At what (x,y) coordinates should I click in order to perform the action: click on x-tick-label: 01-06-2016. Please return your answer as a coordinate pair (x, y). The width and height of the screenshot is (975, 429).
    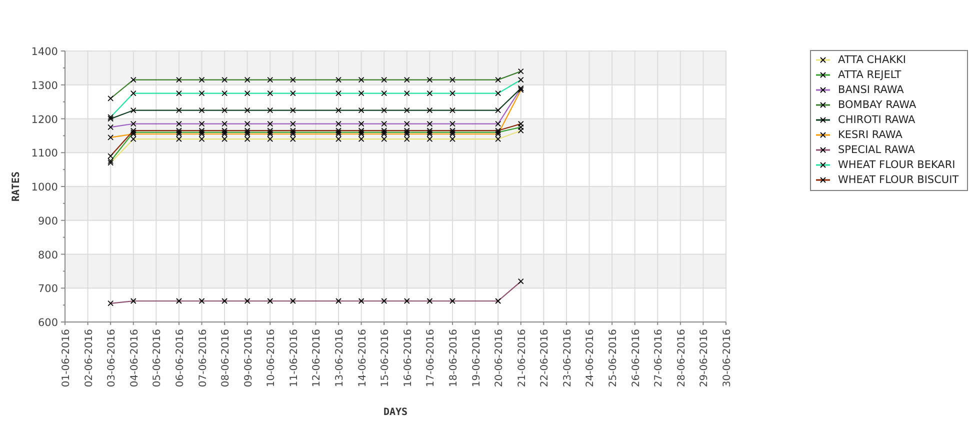
    Looking at the image, I should click on (66, 358).